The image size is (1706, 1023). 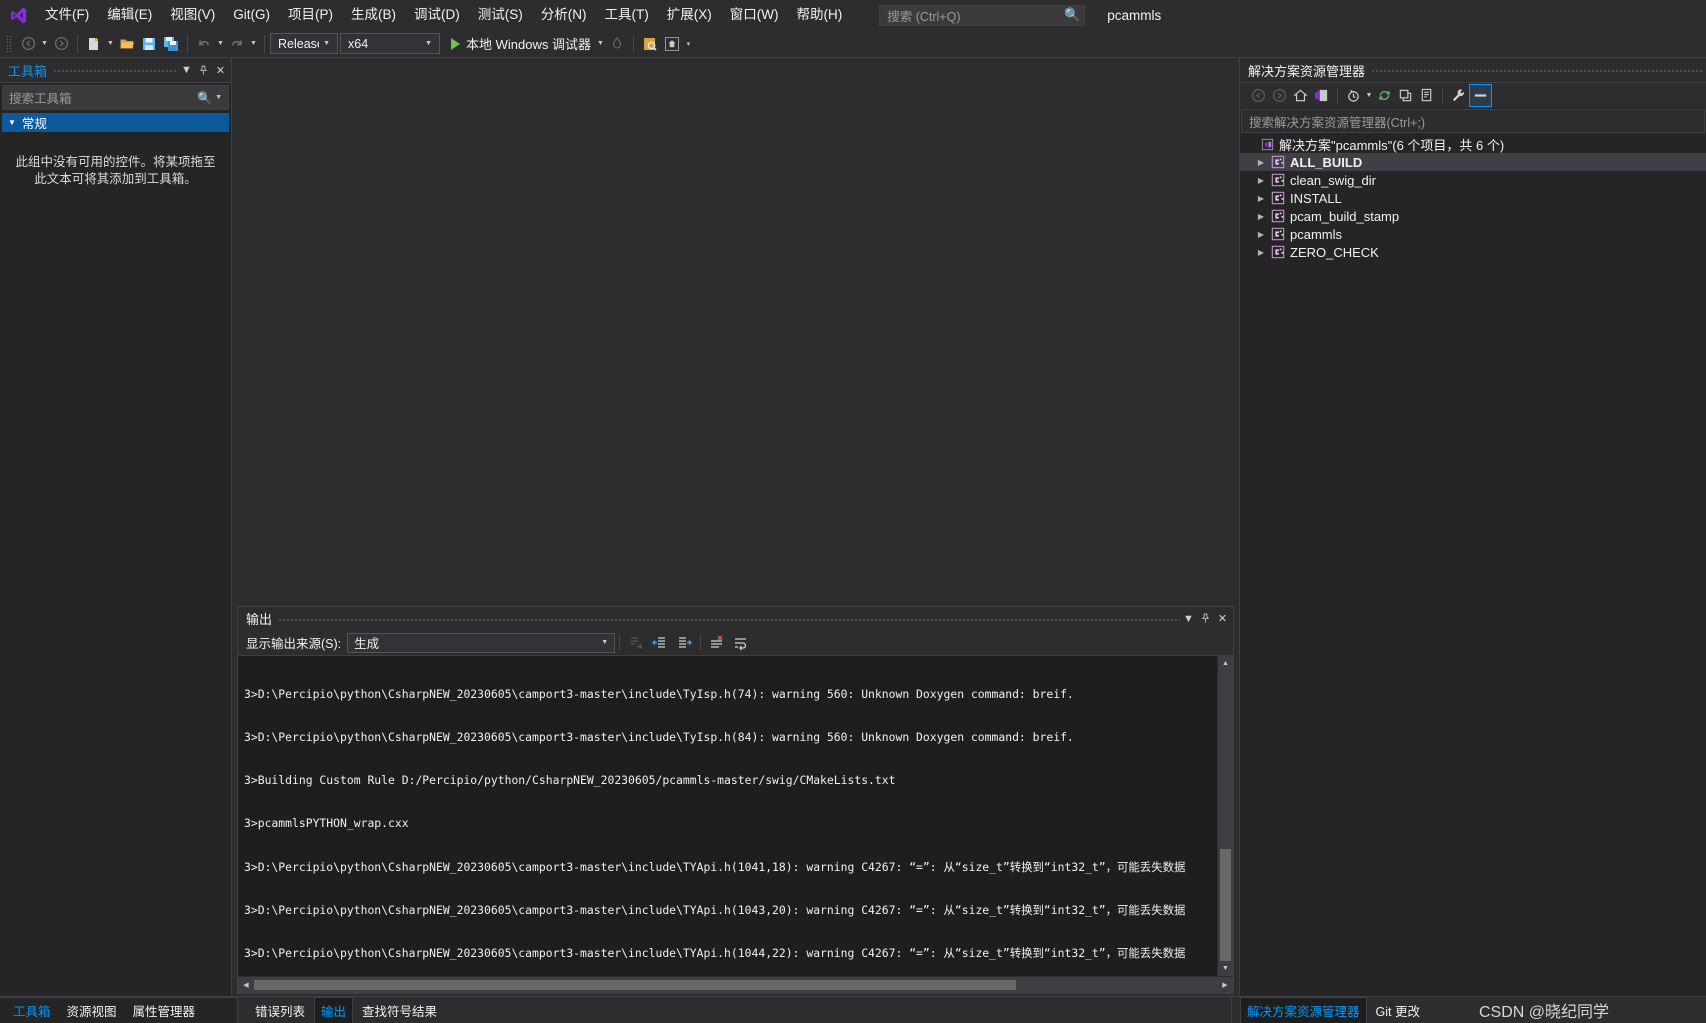 I want to click on redo-dropdown-icon: ▼, so click(x=253, y=44).